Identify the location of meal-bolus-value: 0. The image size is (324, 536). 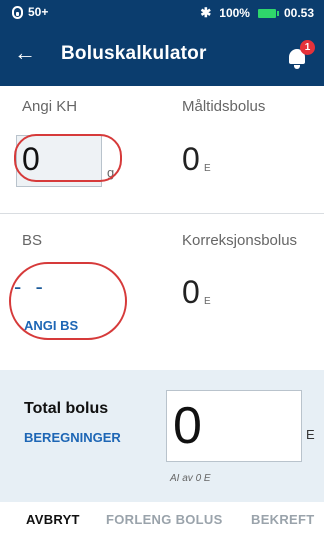
(191, 159).